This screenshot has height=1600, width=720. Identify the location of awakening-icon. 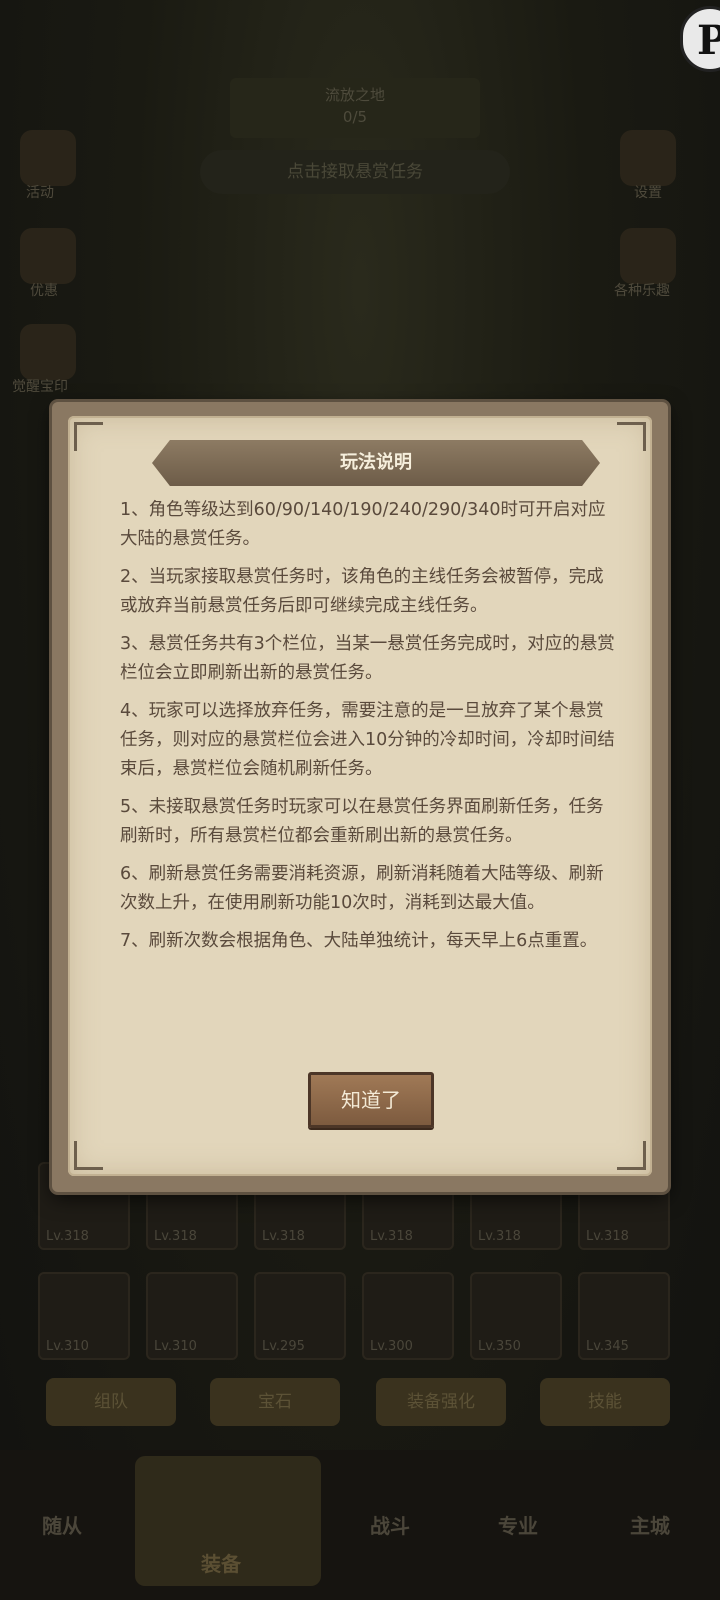
(48, 352).